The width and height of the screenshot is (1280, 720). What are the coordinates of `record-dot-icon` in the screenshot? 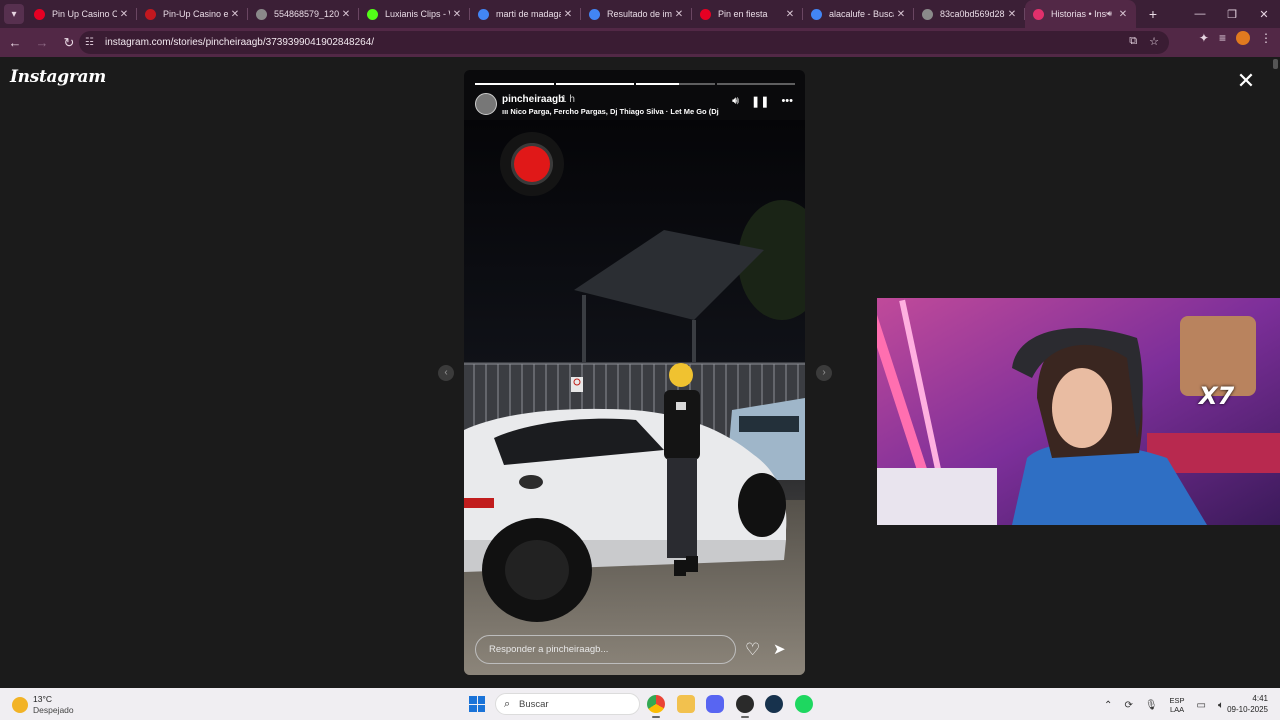 It's located at (532, 164).